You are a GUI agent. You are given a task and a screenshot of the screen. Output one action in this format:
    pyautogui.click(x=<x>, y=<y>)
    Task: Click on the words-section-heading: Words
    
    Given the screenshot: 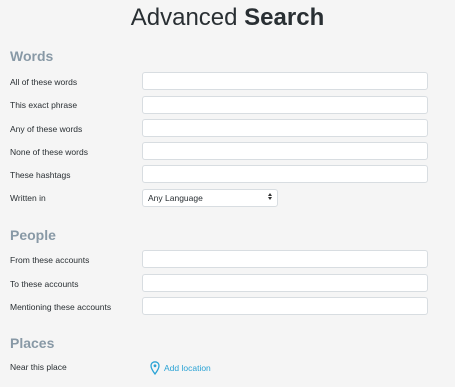 What is the action you would take?
    pyautogui.click(x=32, y=56)
    